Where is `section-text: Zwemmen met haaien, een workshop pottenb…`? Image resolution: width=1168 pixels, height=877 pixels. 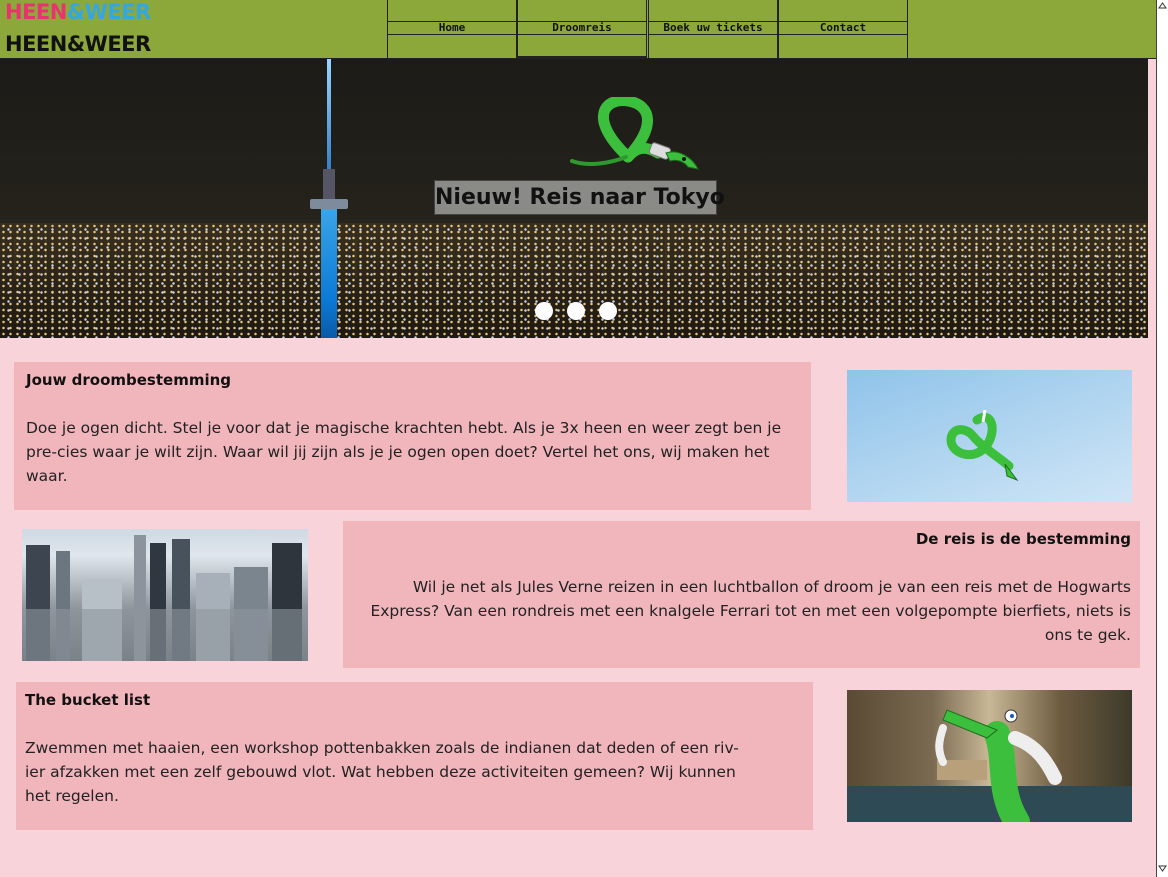
section-text: Zwemmen met haaien, een workshop pottenb… is located at coordinates (382, 772).